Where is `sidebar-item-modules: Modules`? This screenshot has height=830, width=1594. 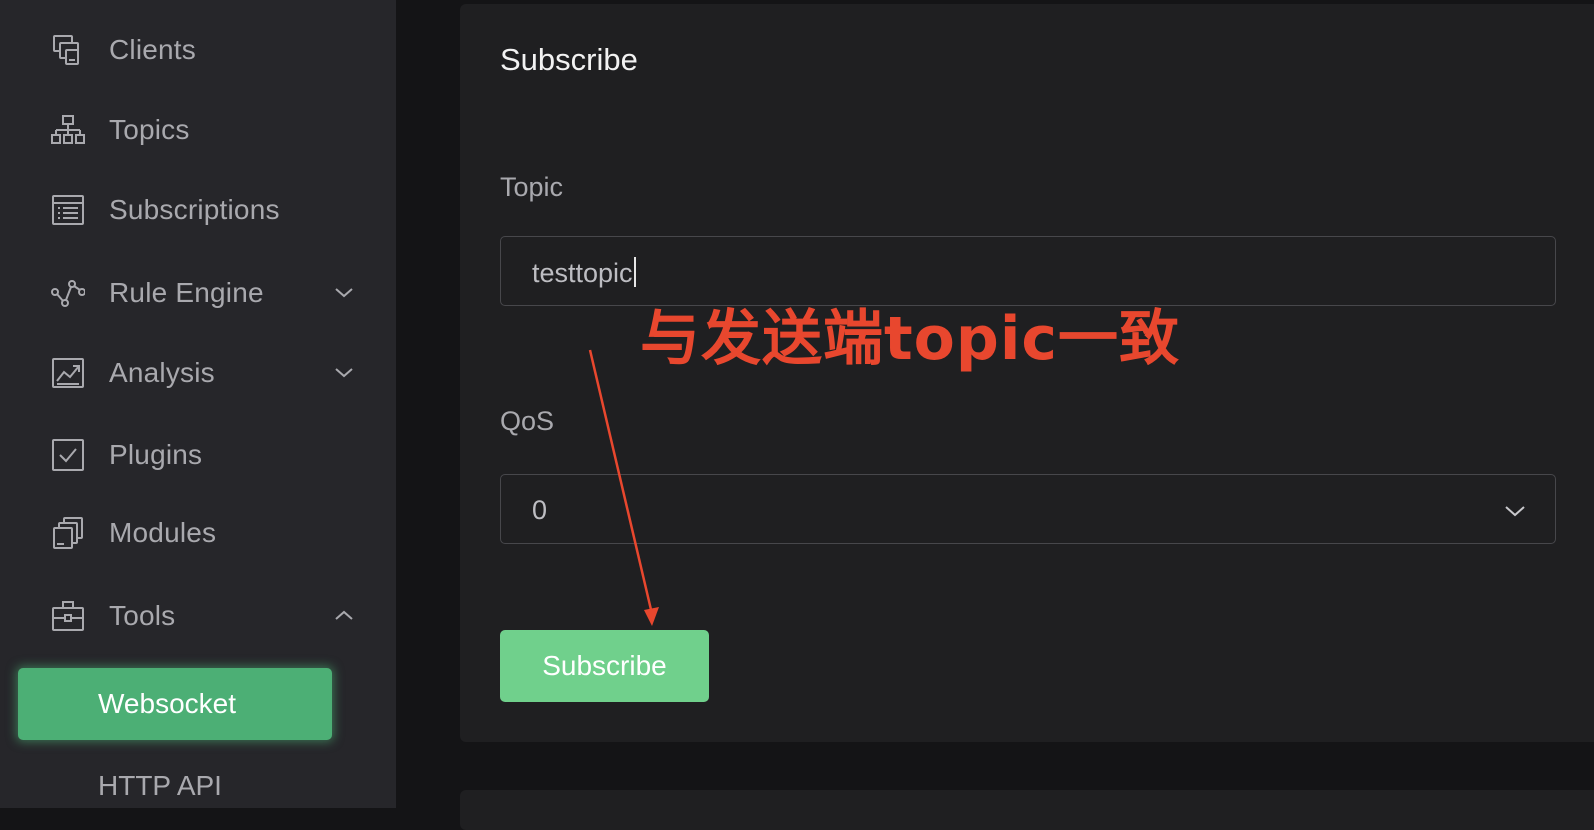 sidebar-item-modules: Modules is located at coordinates (198, 533).